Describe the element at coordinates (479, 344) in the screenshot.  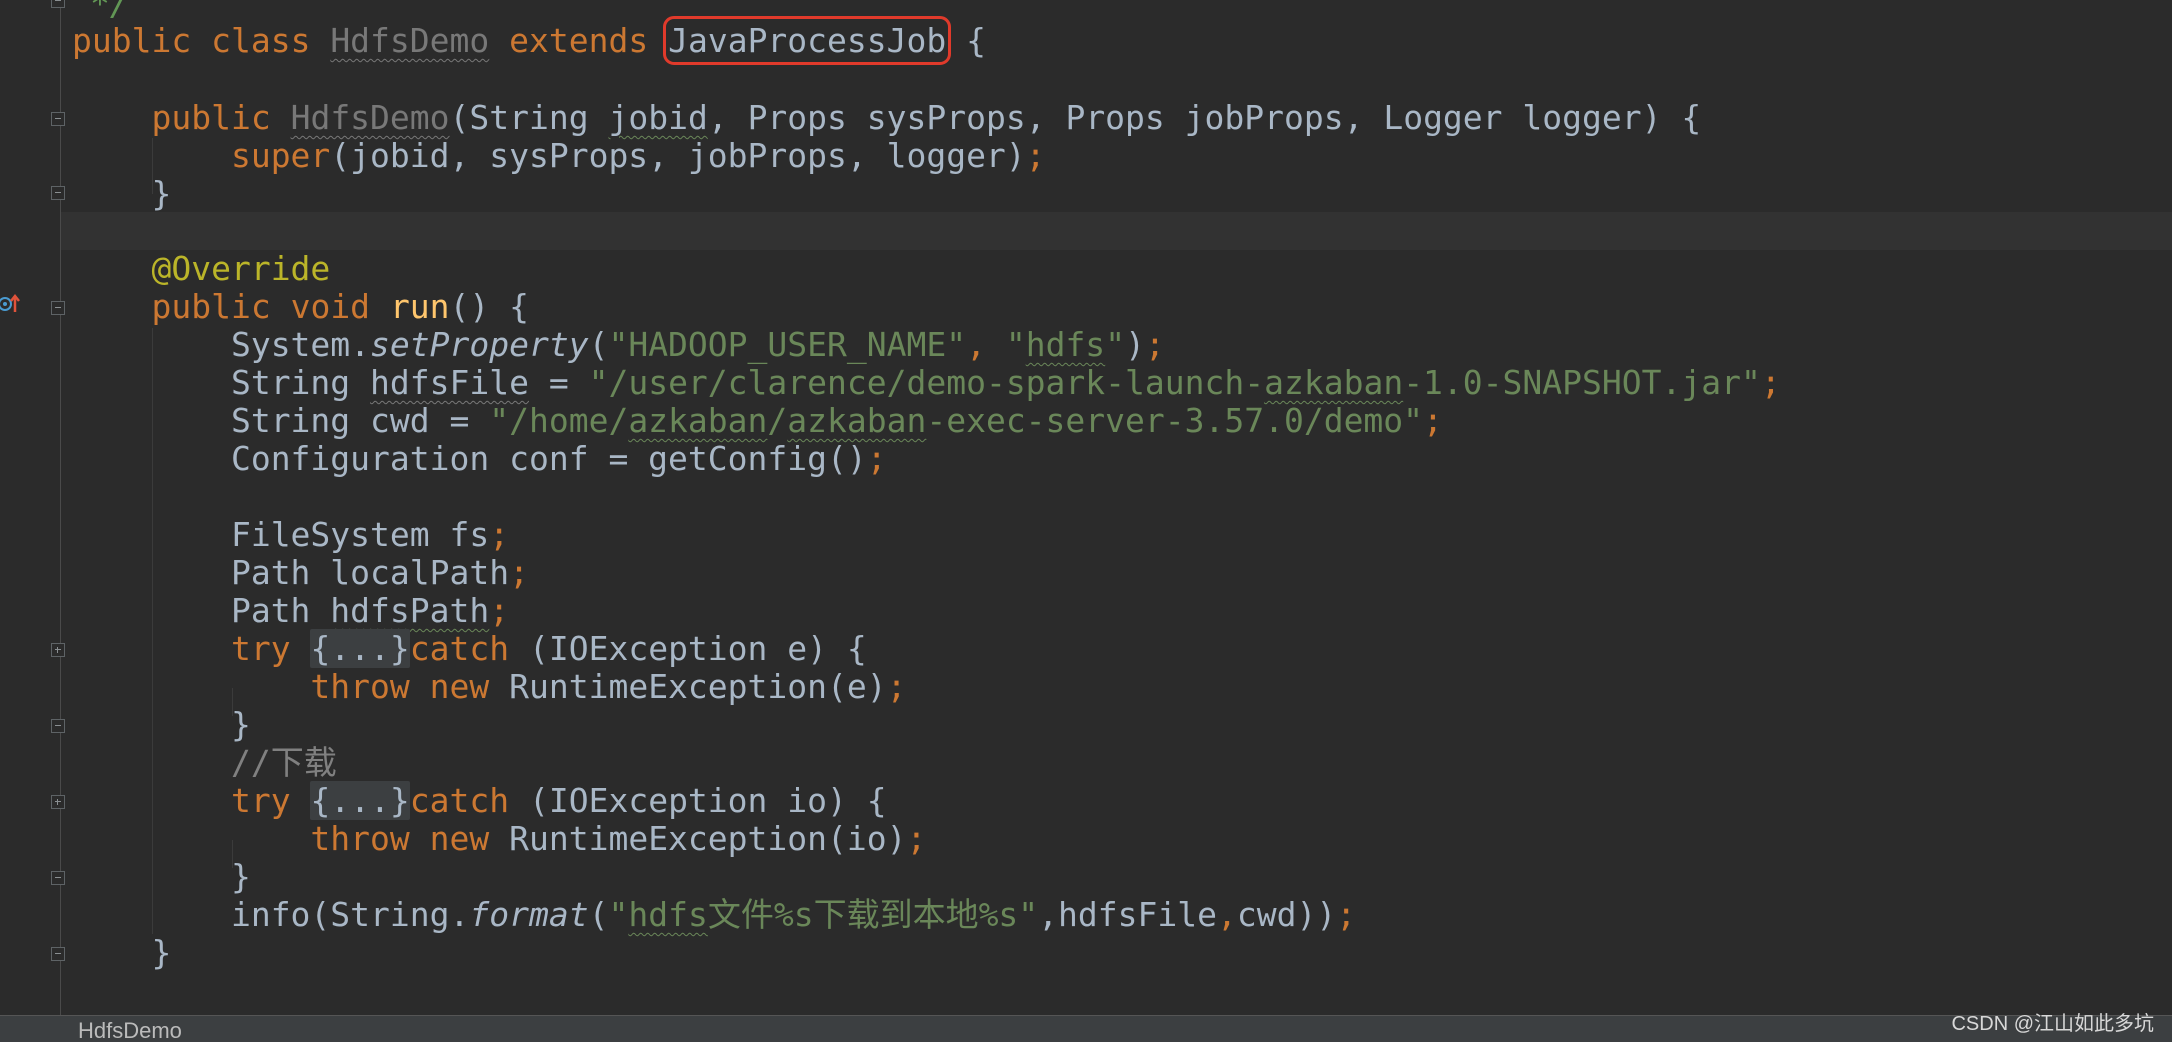
I see `static-method: setProperty` at that location.